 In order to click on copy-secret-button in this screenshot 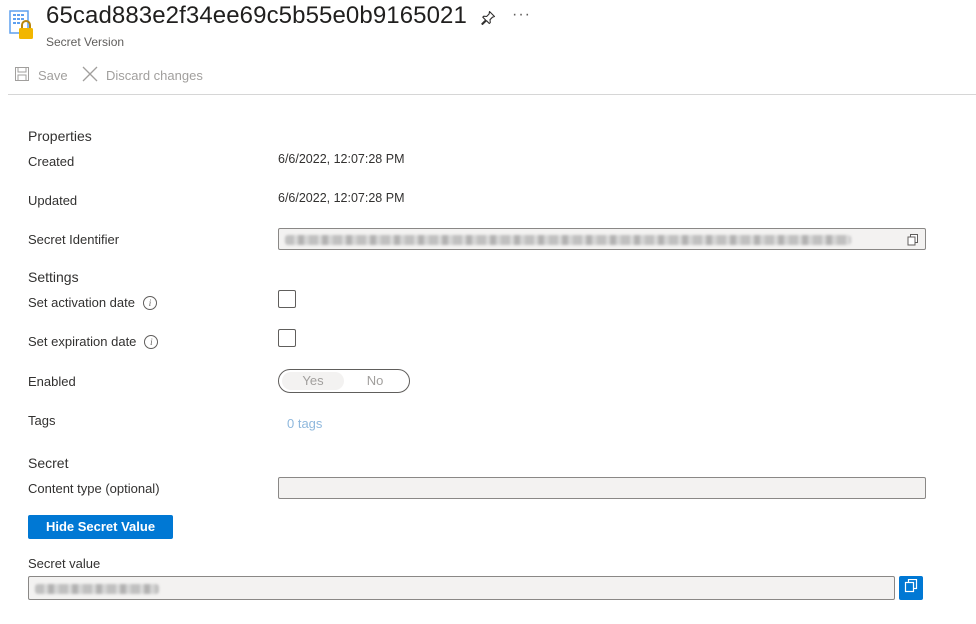, I will do `click(911, 588)`.